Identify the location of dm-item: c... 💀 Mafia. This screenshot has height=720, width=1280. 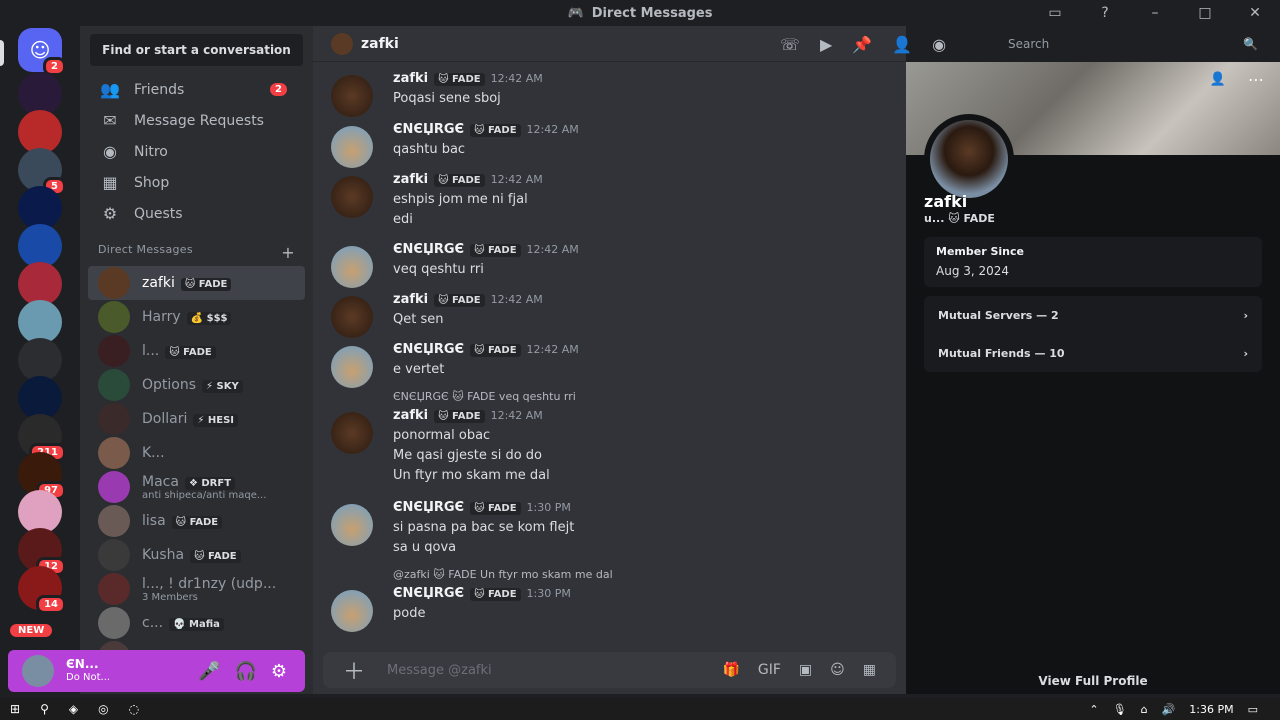
(196, 623).